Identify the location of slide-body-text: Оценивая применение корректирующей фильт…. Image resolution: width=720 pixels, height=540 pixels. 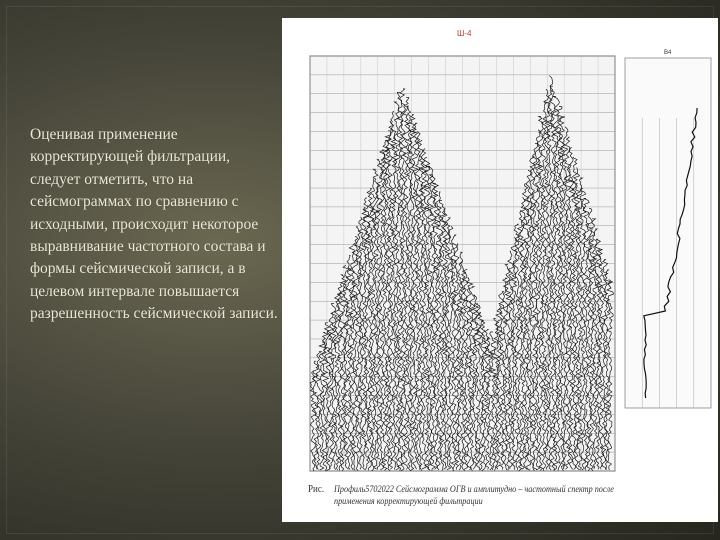
(154, 224).